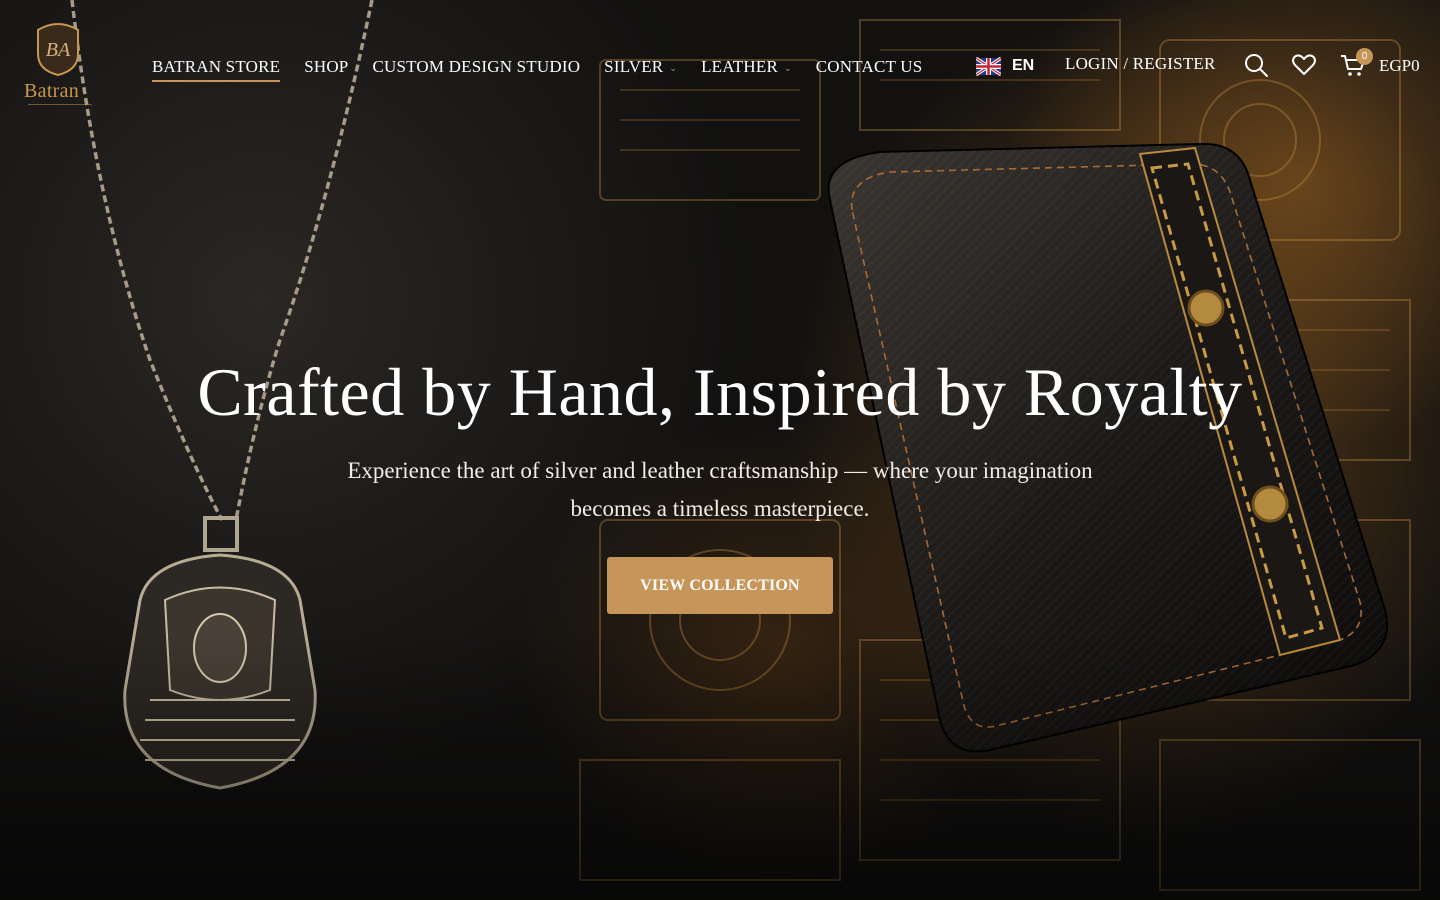 The height and width of the screenshot is (900, 1440). What do you see at coordinates (720, 392) in the screenshot?
I see `hero-title: Crafted by Hand, Inspired by Royalty` at bounding box center [720, 392].